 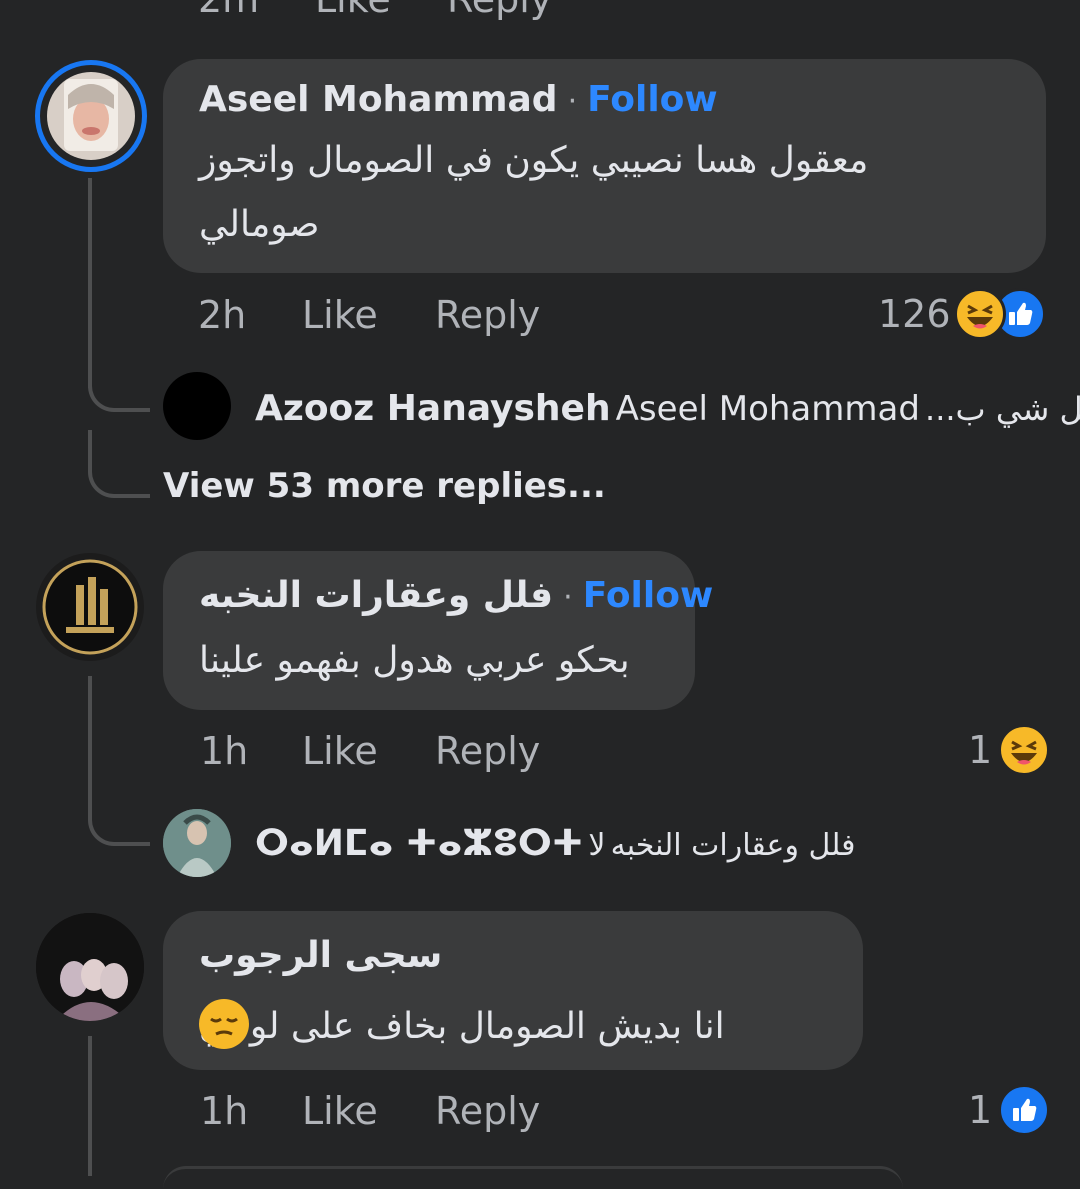 What do you see at coordinates (419, 843) in the screenshot?
I see `reply-author: ⵔⴰⵍⵎⴰ ⵜⴰⵣⵓⵔⵜ` at bounding box center [419, 843].